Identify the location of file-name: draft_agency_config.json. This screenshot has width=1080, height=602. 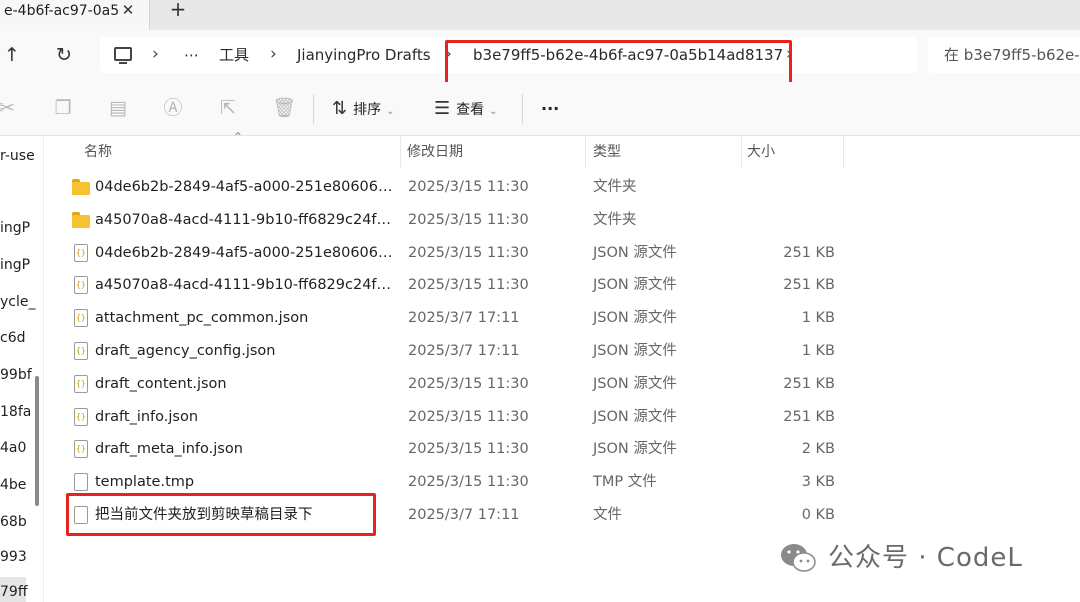
(185, 351).